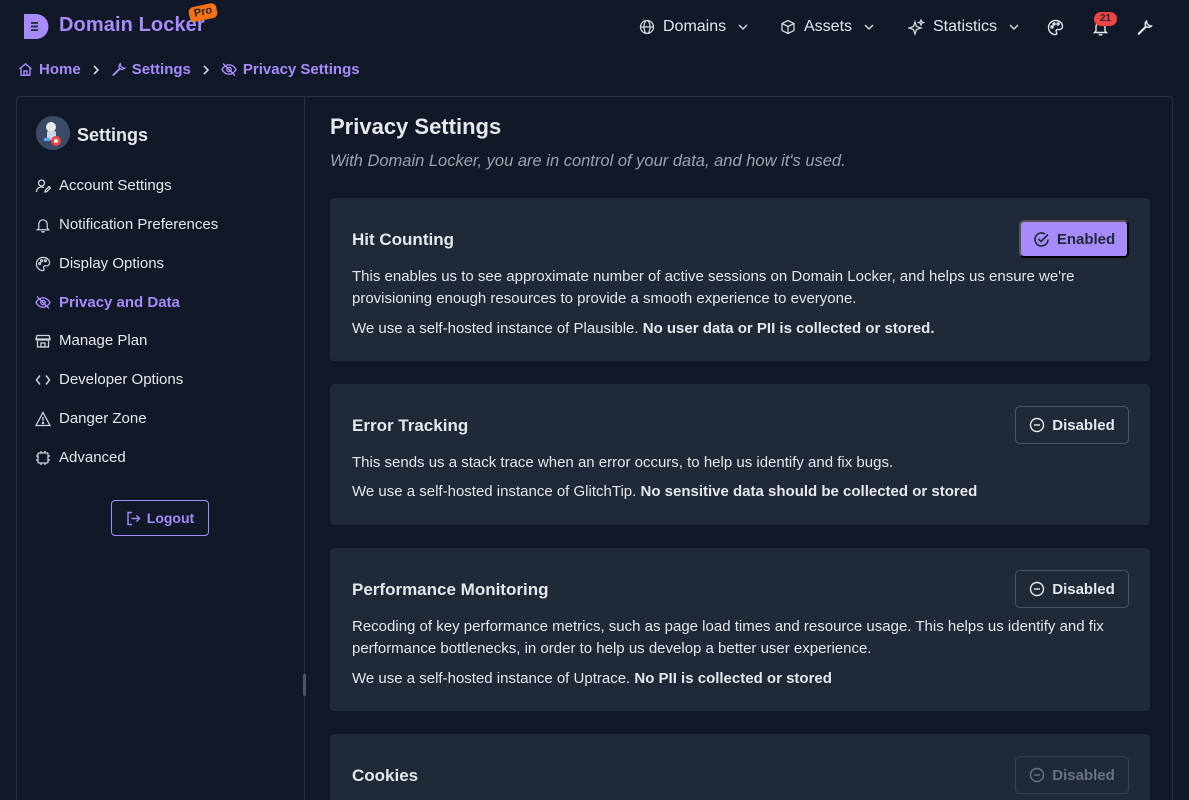 This screenshot has width=1189, height=800. I want to click on cookies-toggle-button: Disabled, so click(1072, 775).